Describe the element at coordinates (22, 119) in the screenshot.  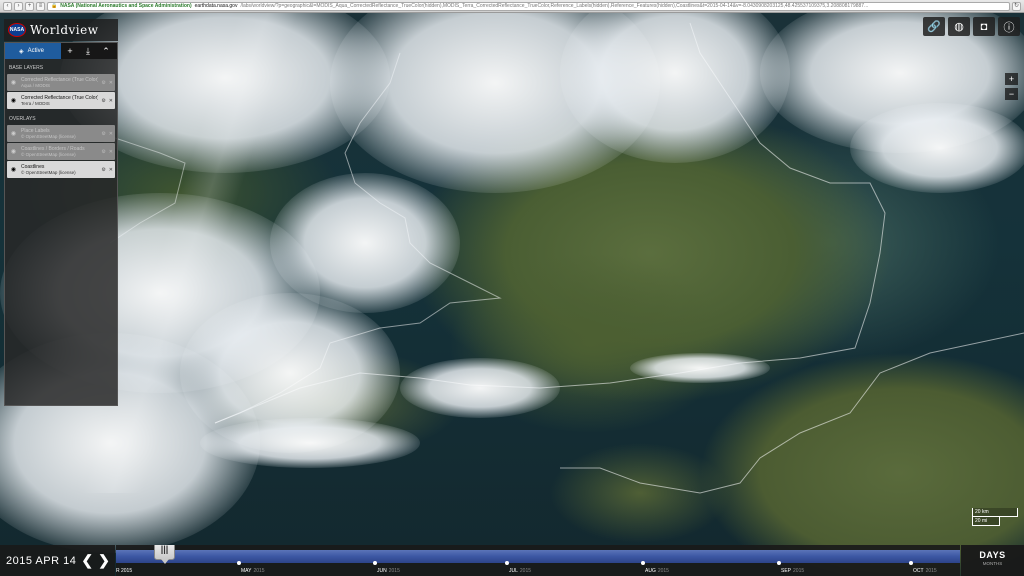
I see `overlays-heading: OVERLAYS` at that location.